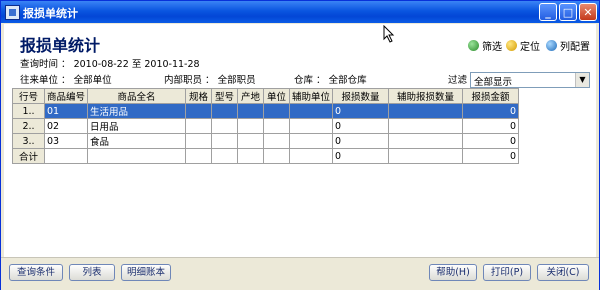 This screenshot has width=600, height=290. What do you see at coordinates (137, 96) in the screenshot?
I see `col-header-name: 商品全名` at bounding box center [137, 96].